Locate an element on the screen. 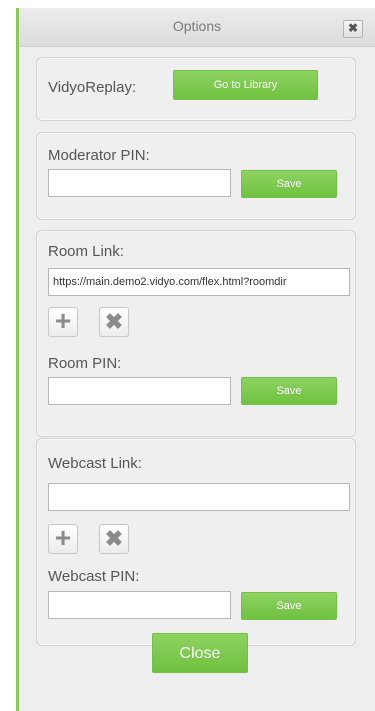 This screenshot has width=375, height=711. webcast-save-button: Save is located at coordinates (289, 606).